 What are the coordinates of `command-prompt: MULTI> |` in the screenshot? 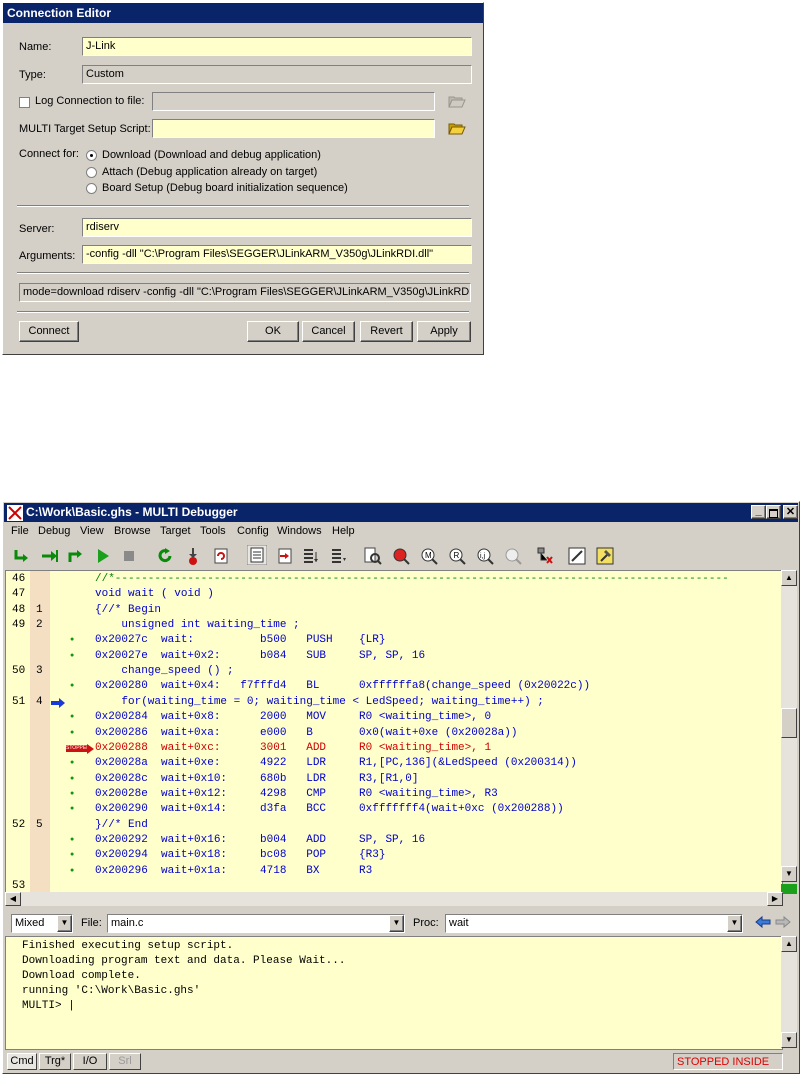 It's located at (48, 1006).